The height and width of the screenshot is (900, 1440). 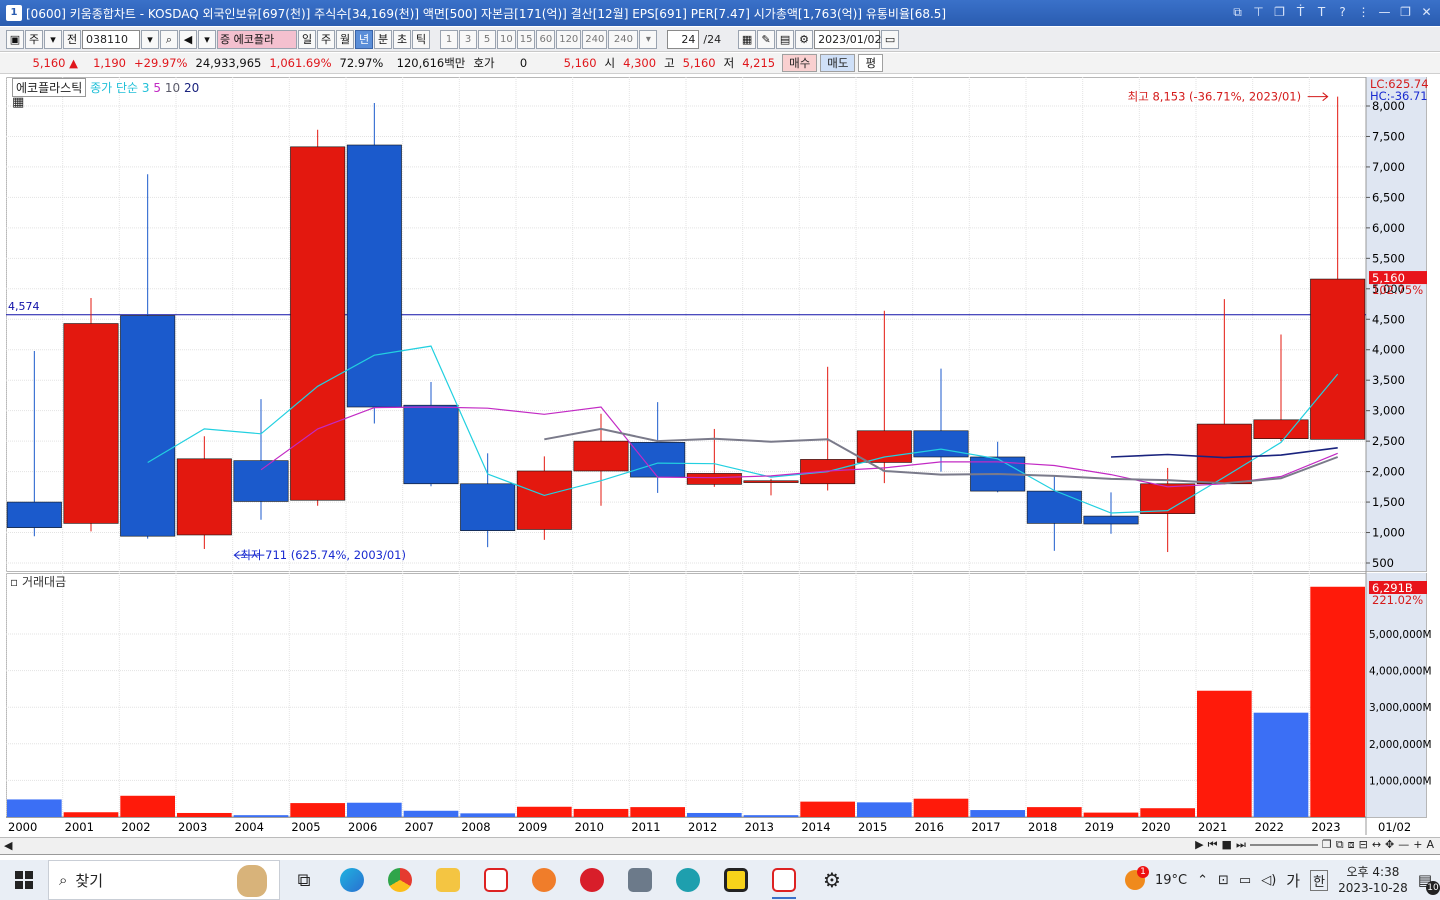 What do you see at coordinates (257, 39) in the screenshot?
I see `stock-name-field: 증 에코플라` at bounding box center [257, 39].